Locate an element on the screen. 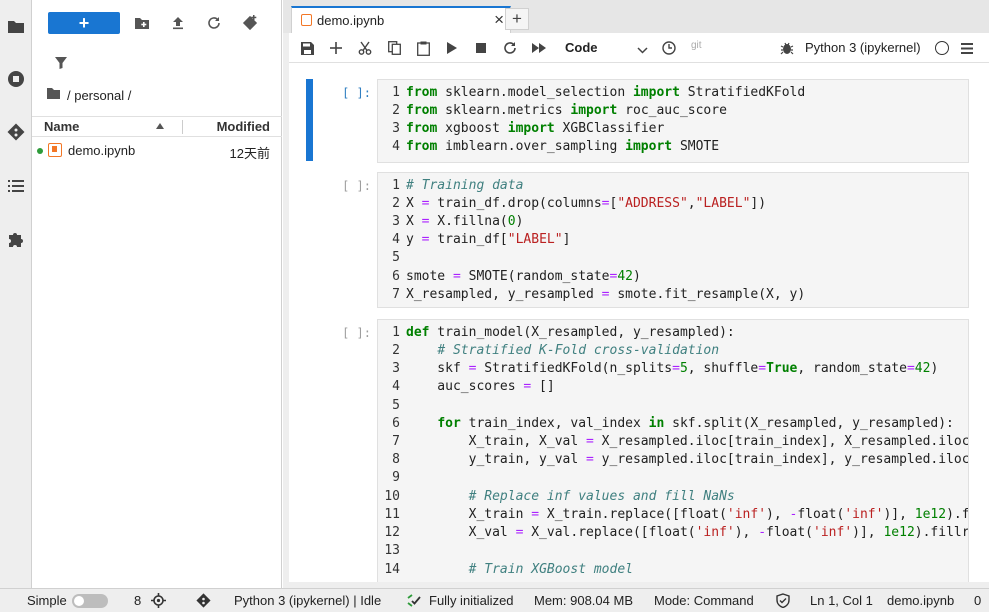  copy-icon is located at coordinates (394, 48).